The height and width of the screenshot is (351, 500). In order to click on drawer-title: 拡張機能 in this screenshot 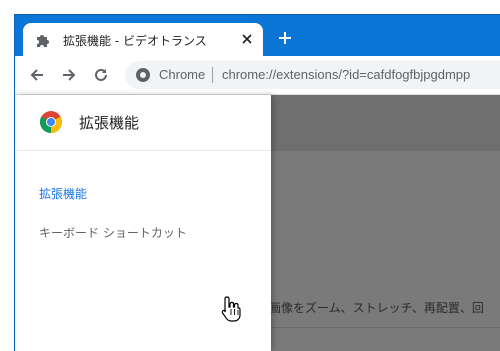, I will do `click(109, 123)`.